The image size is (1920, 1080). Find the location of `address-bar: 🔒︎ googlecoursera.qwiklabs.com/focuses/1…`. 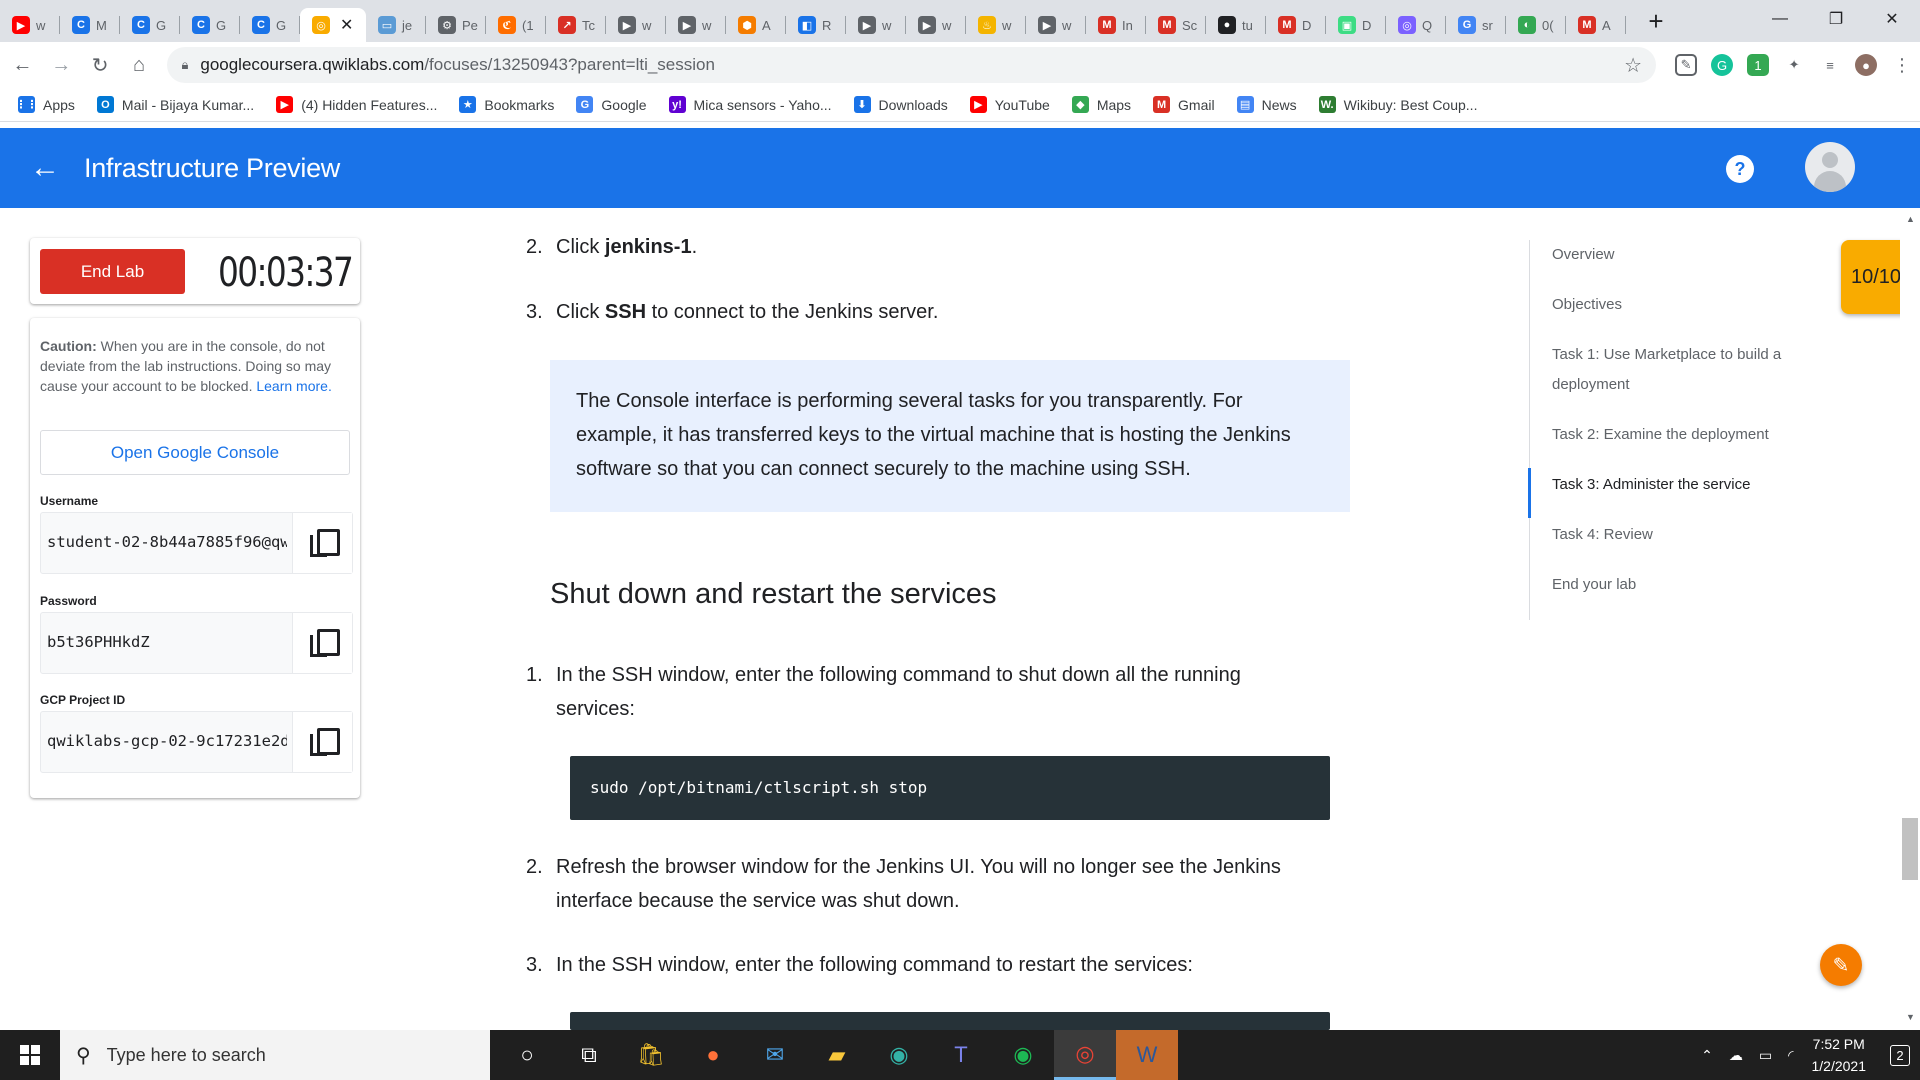

address-bar: 🔒︎ googlecoursera.qwiklabs.com/focuses/1… is located at coordinates (912, 65).